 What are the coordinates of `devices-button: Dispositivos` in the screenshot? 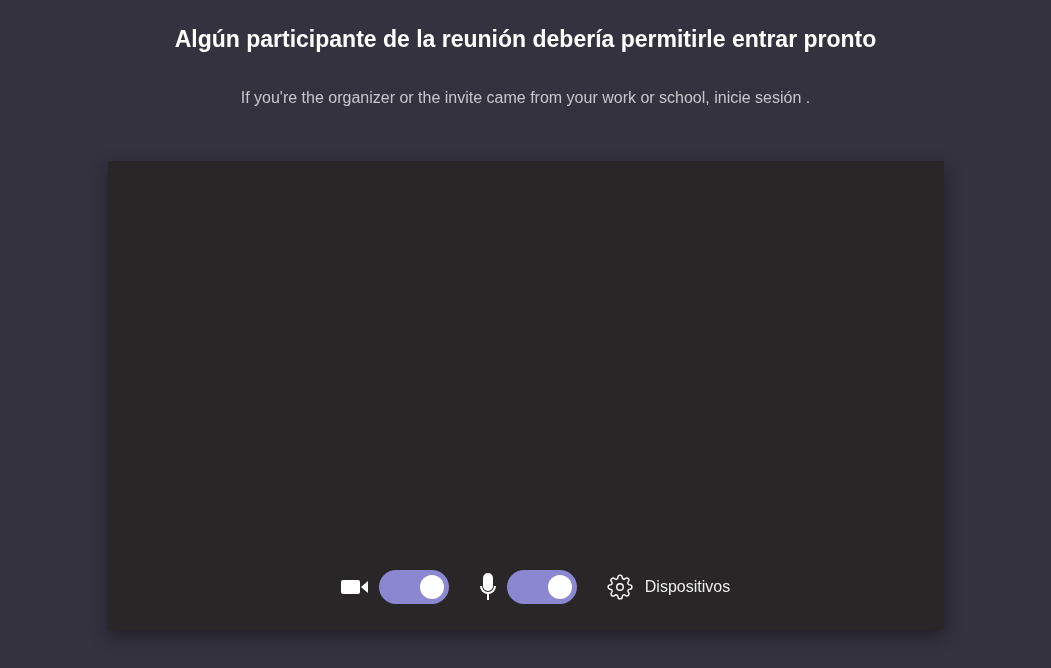 It's located at (668, 587).